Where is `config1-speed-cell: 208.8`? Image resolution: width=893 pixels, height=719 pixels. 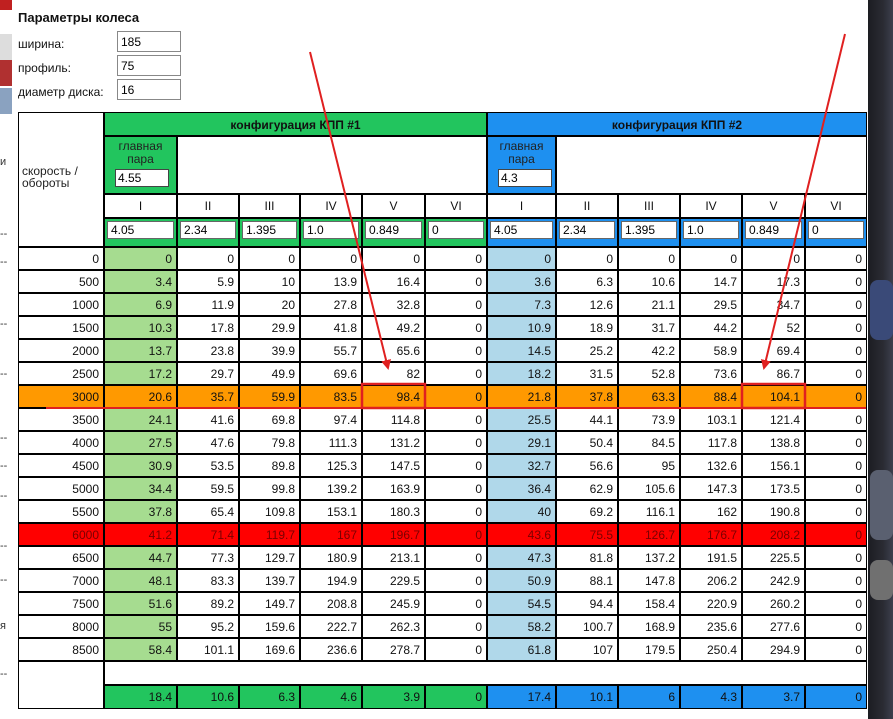 config1-speed-cell: 208.8 is located at coordinates (331, 603).